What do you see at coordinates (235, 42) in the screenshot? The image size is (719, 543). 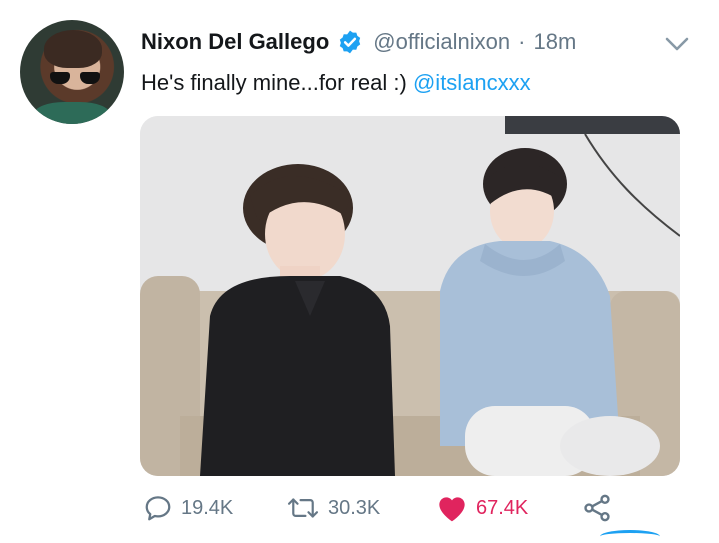 I see `author-name: Nixon Del Gallego` at bounding box center [235, 42].